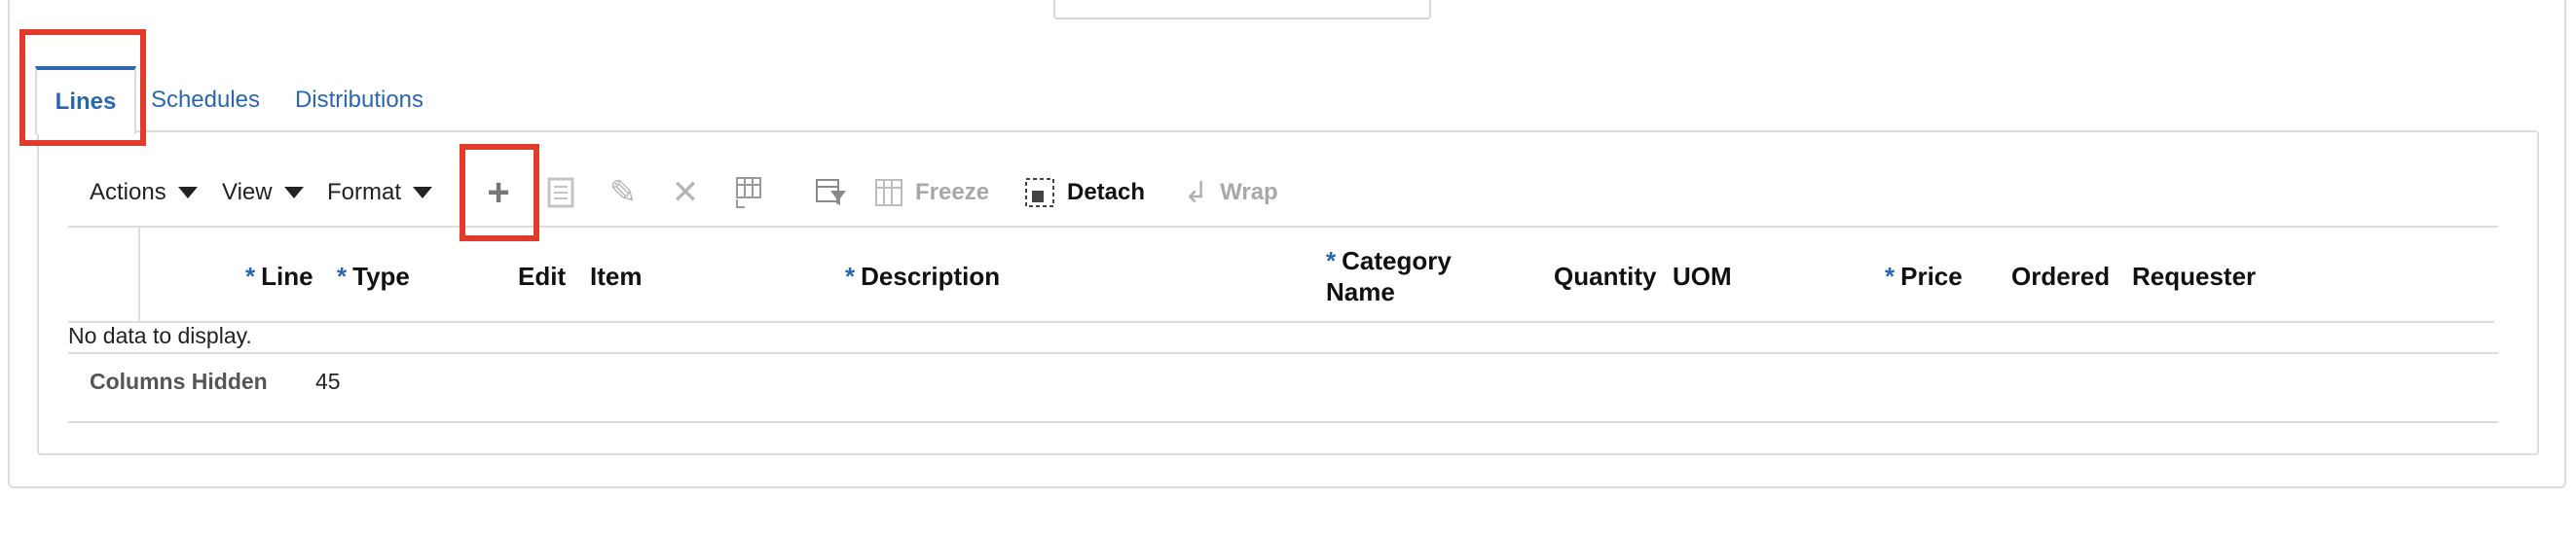  I want to click on column-header-requester: Requester, so click(2194, 276).